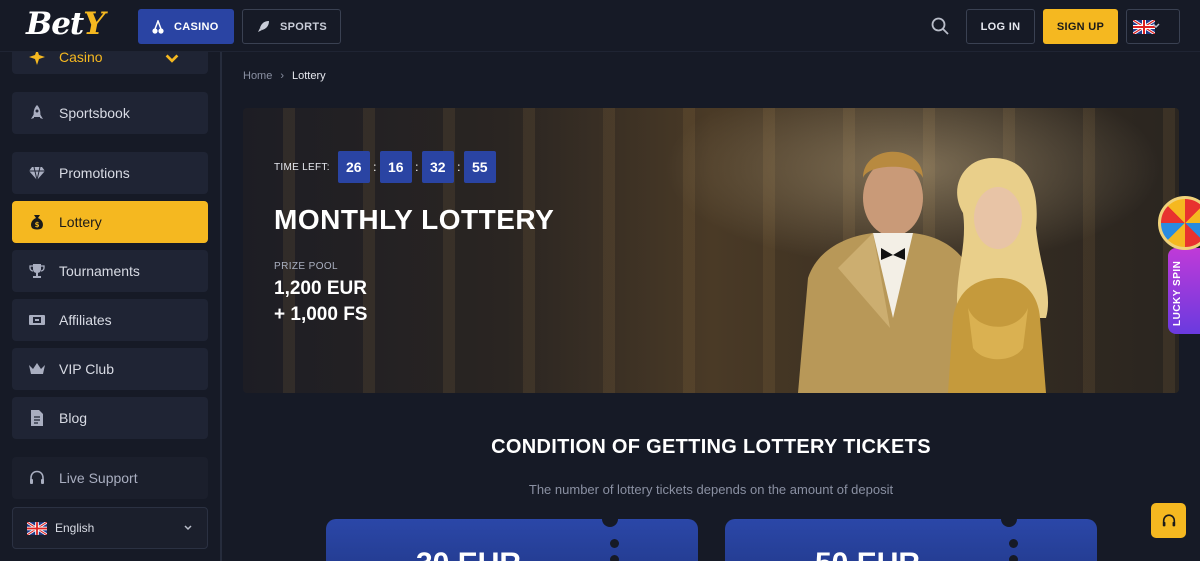 The width and height of the screenshot is (1200, 561). I want to click on timer-hours: 16, so click(395, 167).